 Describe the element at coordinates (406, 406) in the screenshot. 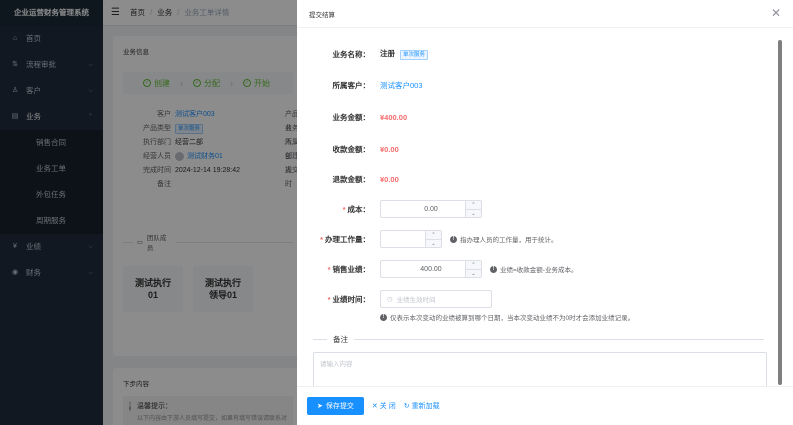

I see `refresh-icon: ↻` at that location.